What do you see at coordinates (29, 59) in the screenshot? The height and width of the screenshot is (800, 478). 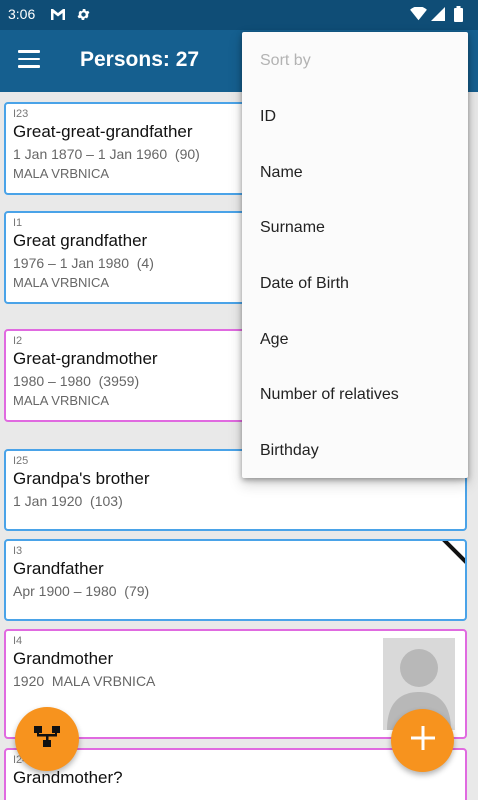 I see `hamburger-menu-icon` at bounding box center [29, 59].